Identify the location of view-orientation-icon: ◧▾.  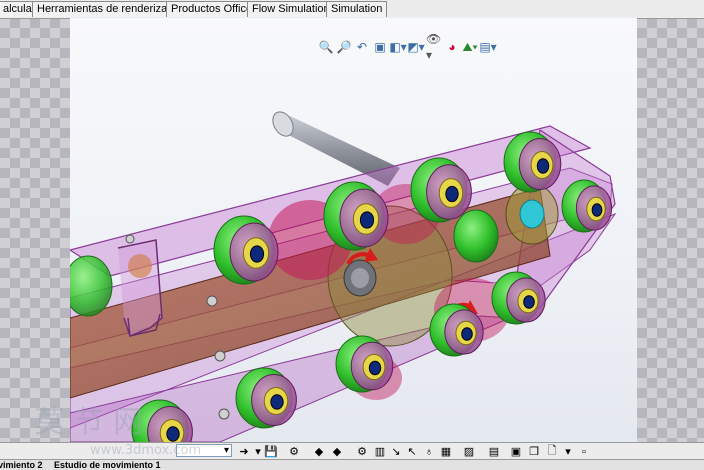
(397, 47).